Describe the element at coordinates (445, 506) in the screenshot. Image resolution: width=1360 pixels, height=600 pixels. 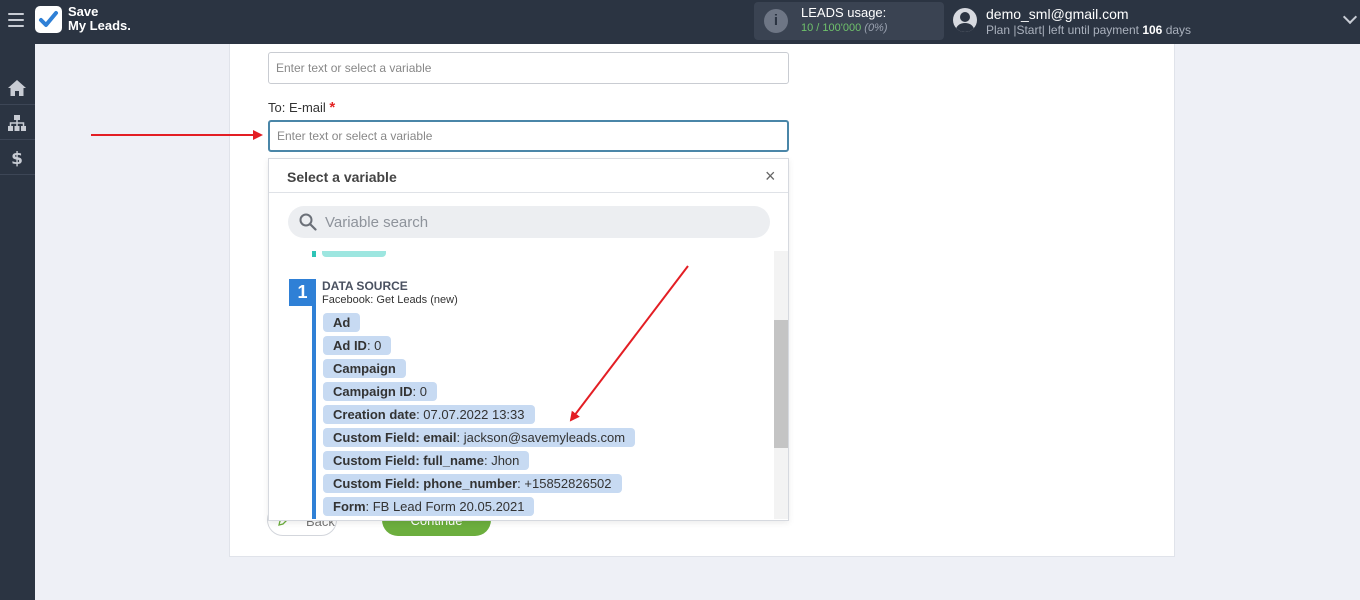
I see `variable-value: : FB Lead Form 20.05.2021` at that location.